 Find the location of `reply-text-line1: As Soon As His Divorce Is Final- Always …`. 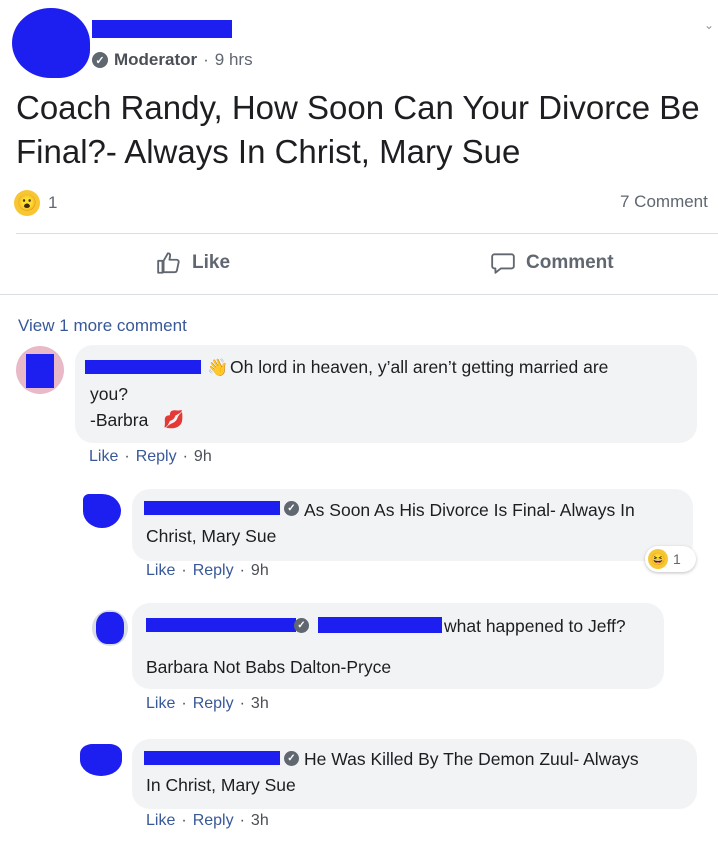

reply-text-line1: As Soon As His Divorce Is Final- Always … is located at coordinates (469, 510).